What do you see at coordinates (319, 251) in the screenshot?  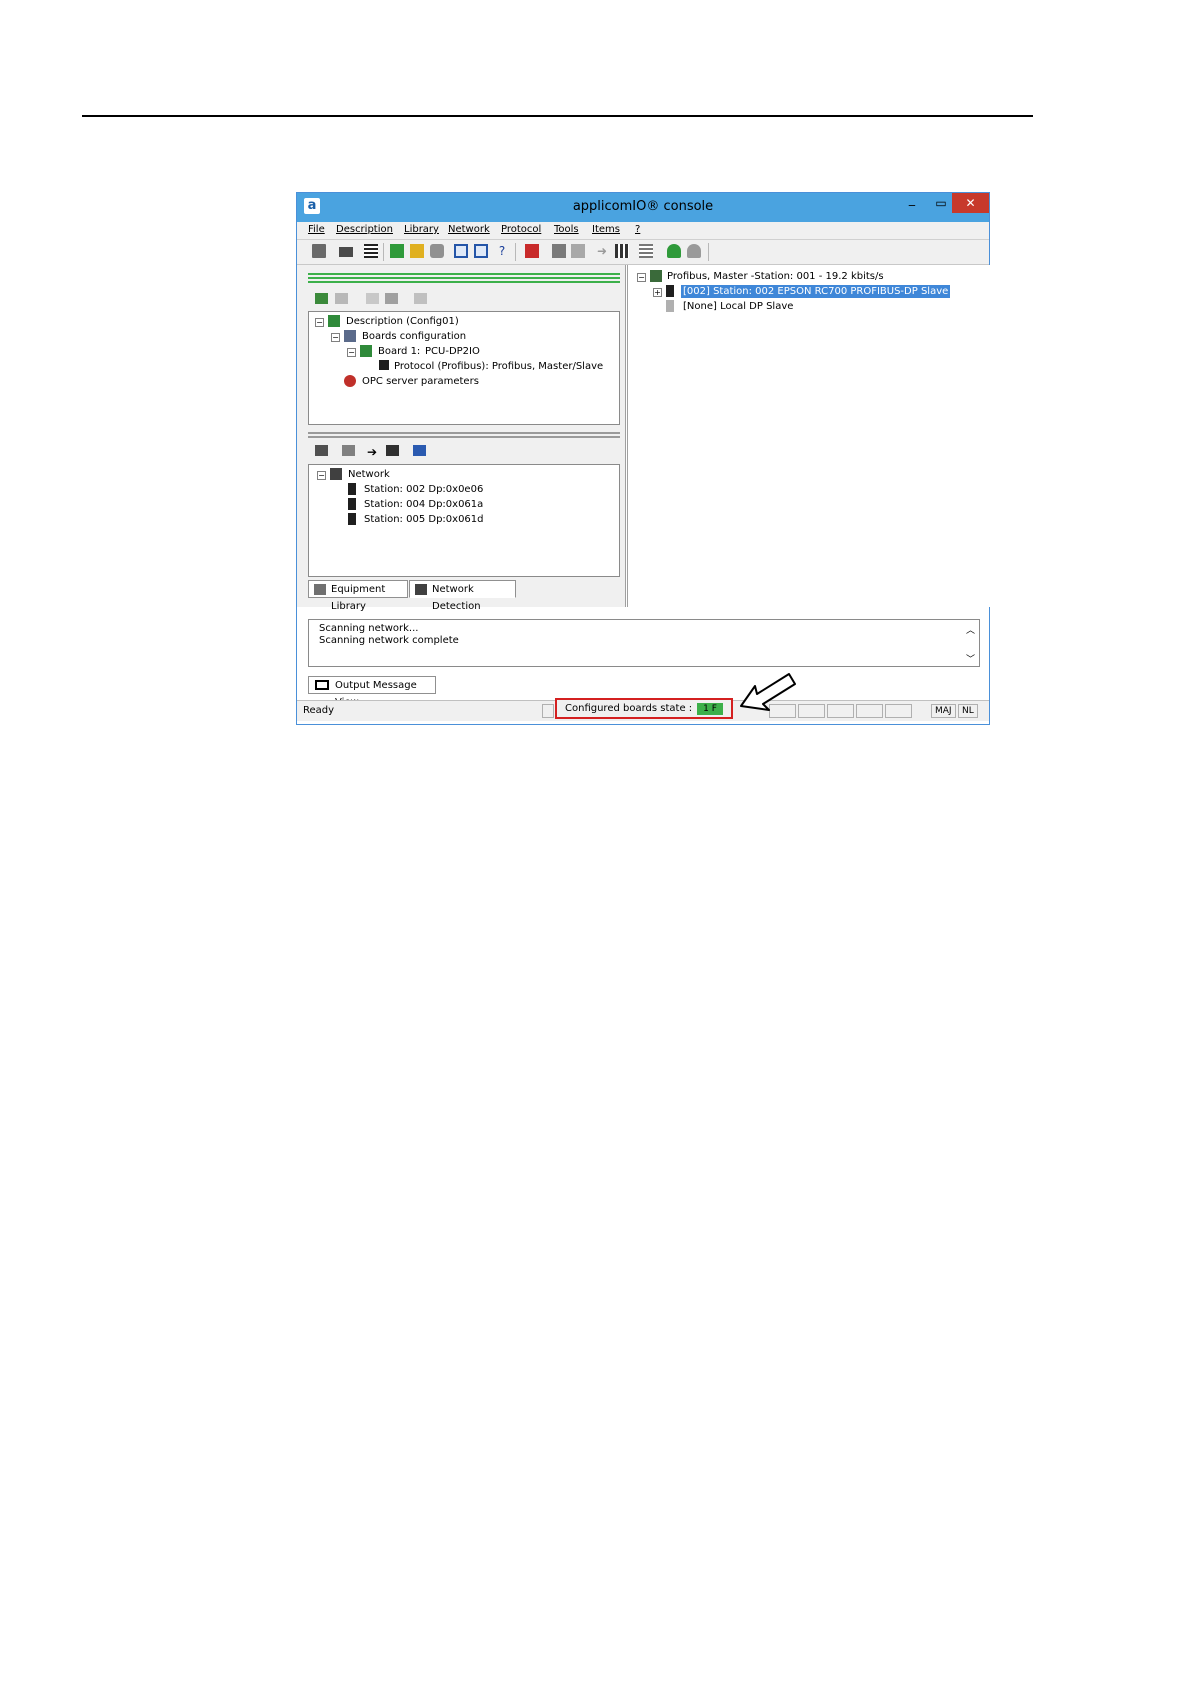 I see `save-icon` at bounding box center [319, 251].